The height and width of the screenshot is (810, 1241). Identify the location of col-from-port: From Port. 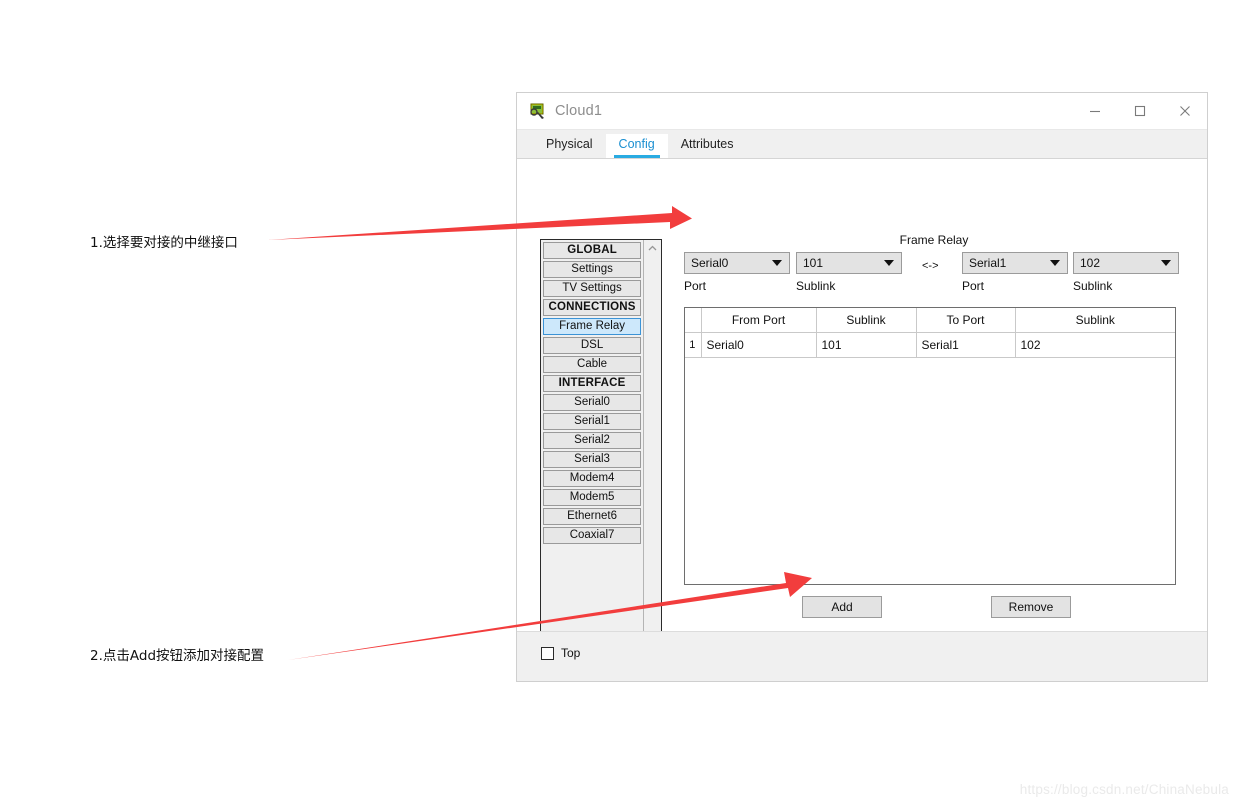
(759, 320).